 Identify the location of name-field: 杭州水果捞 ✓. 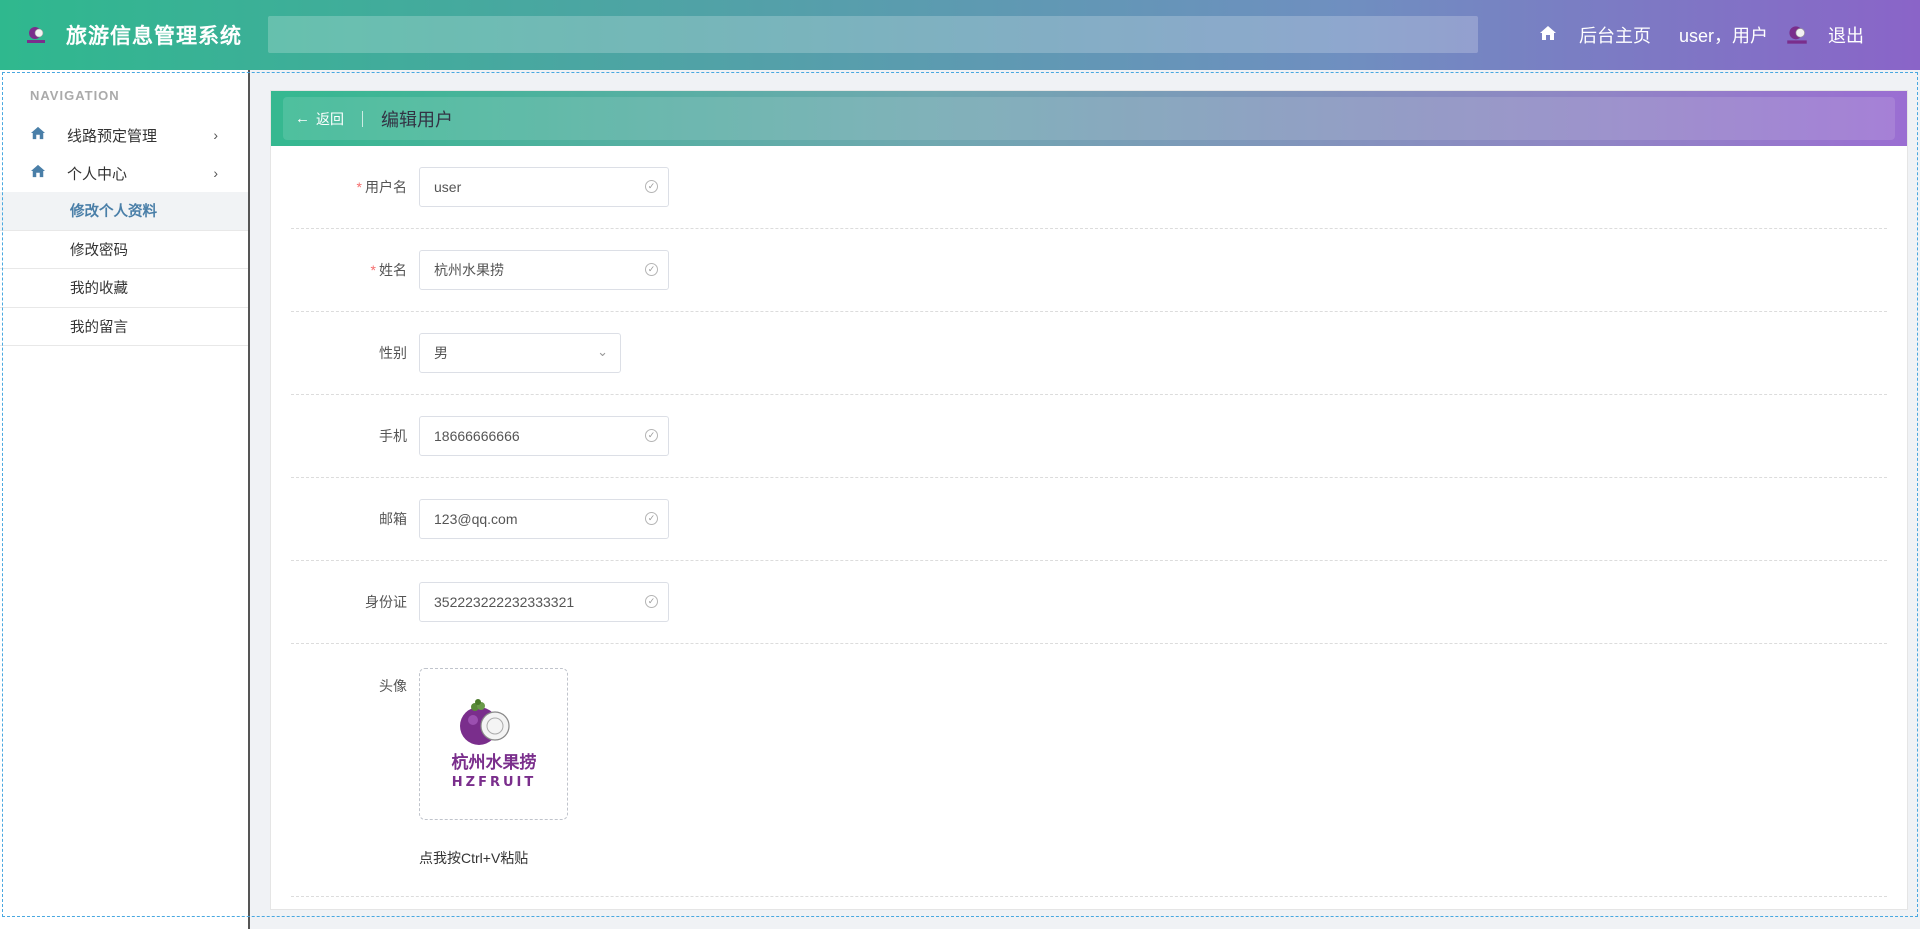
(544, 270).